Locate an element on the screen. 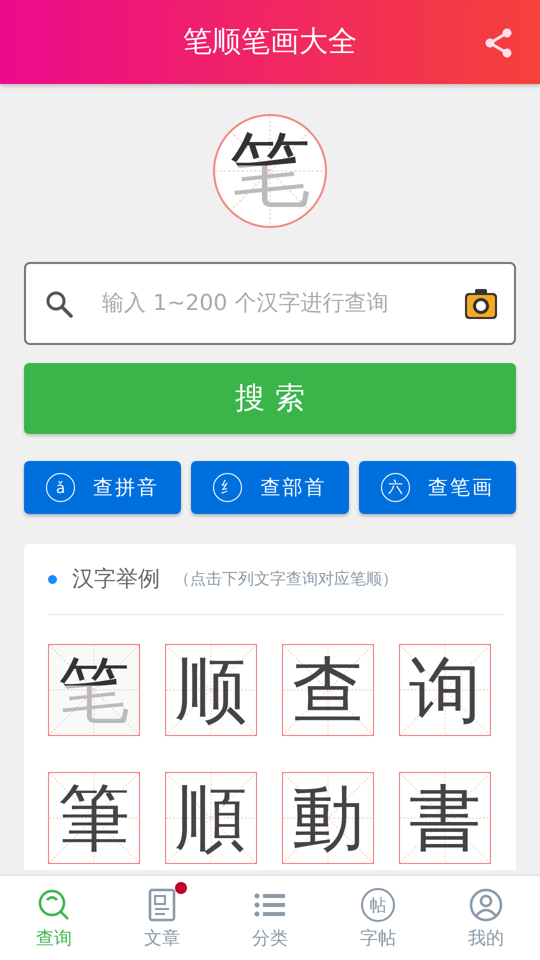  lookup-button: 六 查笔画 is located at coordinates (437, 487).